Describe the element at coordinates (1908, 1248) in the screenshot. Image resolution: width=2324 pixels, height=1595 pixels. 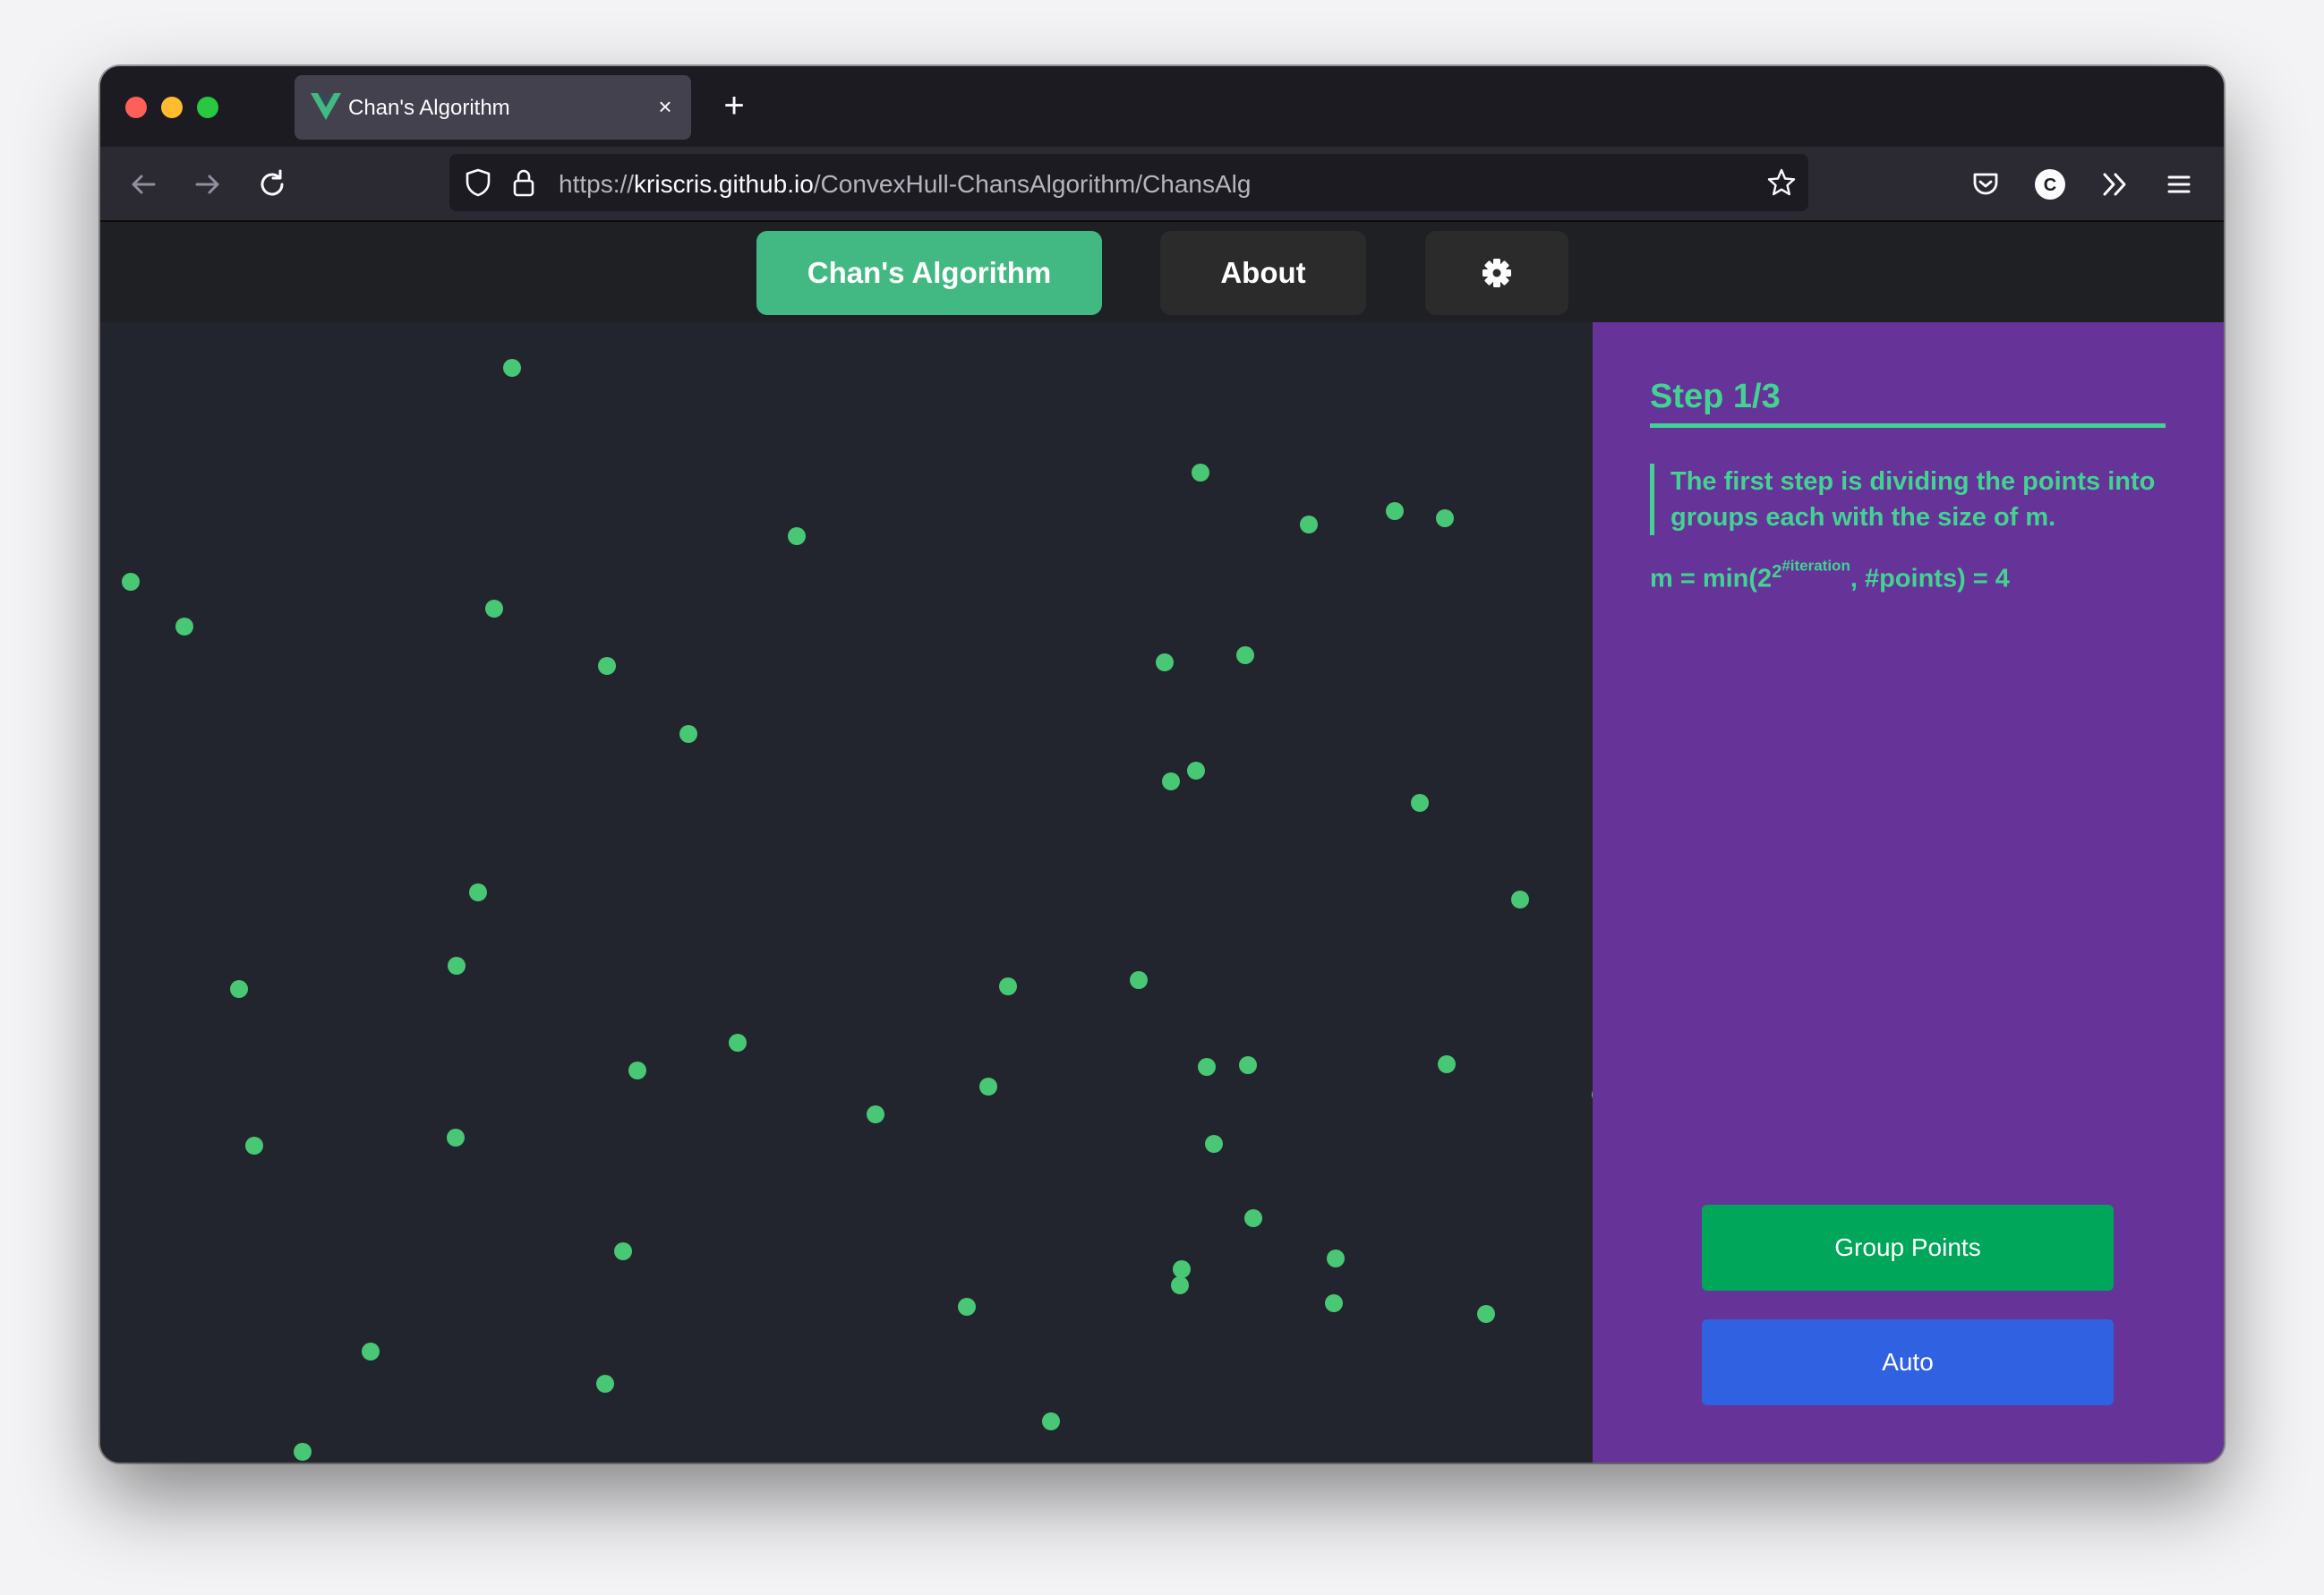
I see `group-points-button: Group Points` at that location.